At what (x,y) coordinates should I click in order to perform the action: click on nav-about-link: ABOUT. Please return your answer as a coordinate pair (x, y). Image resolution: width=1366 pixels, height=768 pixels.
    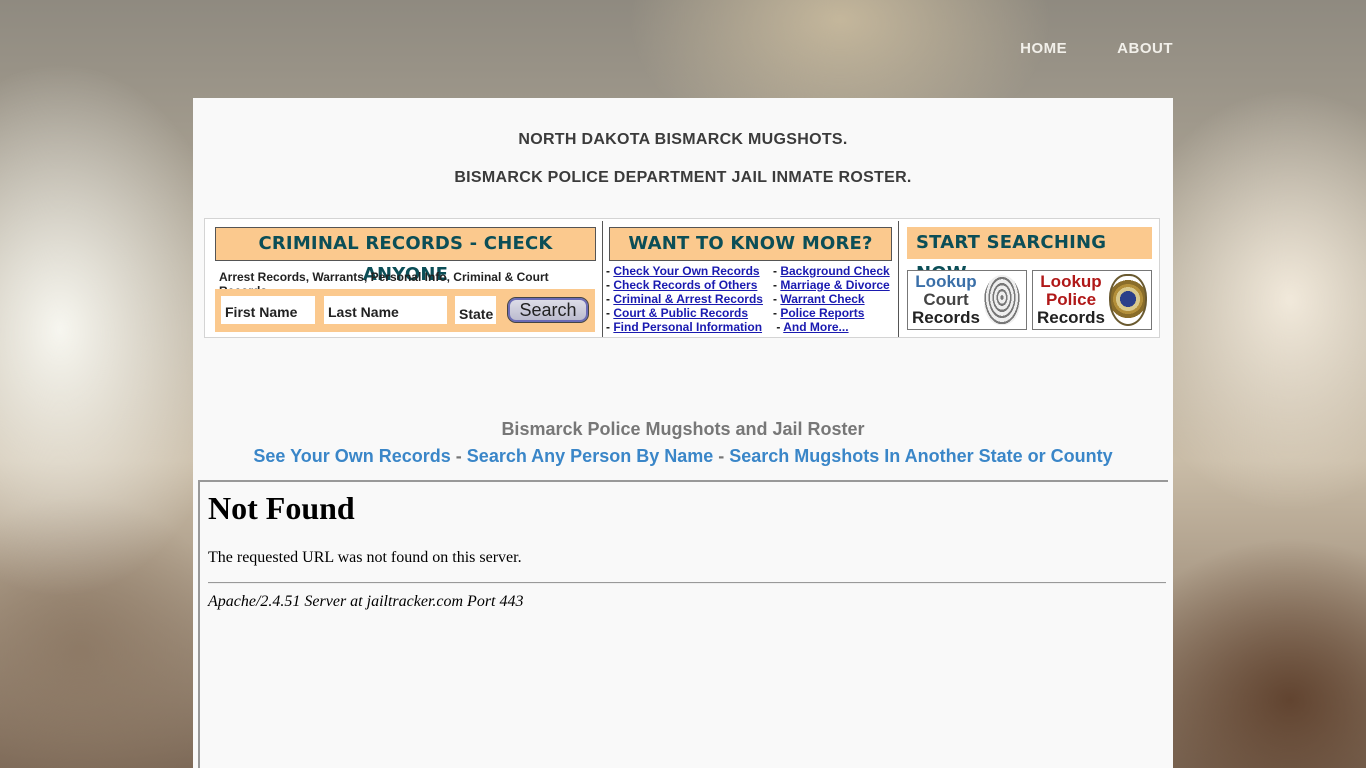
    Looking at the image, I should click on (1145, 48).